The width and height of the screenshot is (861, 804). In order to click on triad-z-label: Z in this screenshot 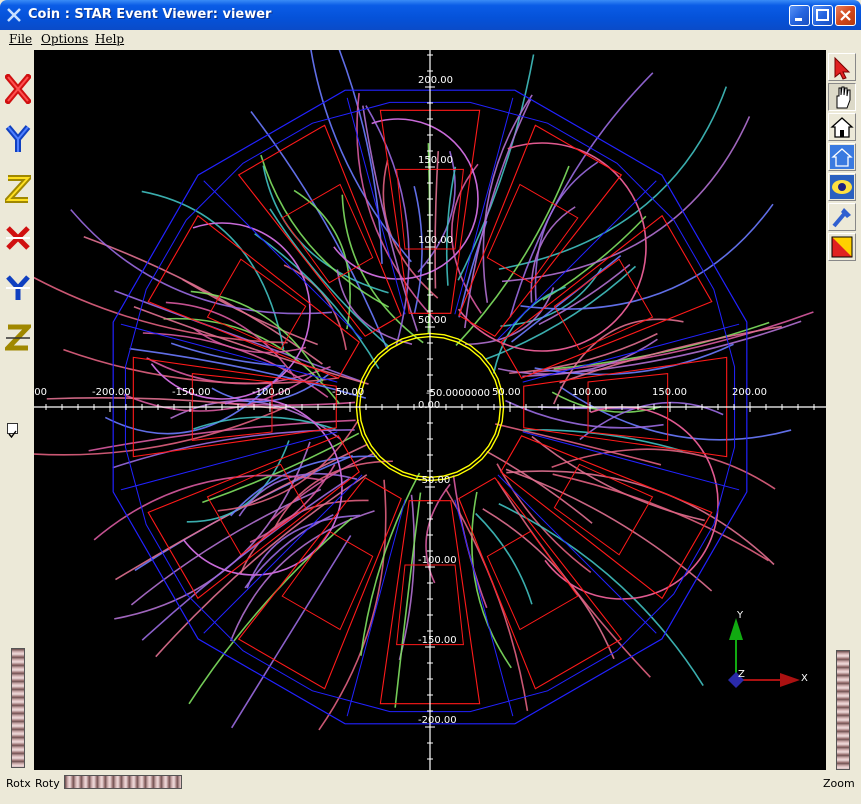, I will do `click(741, 674)`.